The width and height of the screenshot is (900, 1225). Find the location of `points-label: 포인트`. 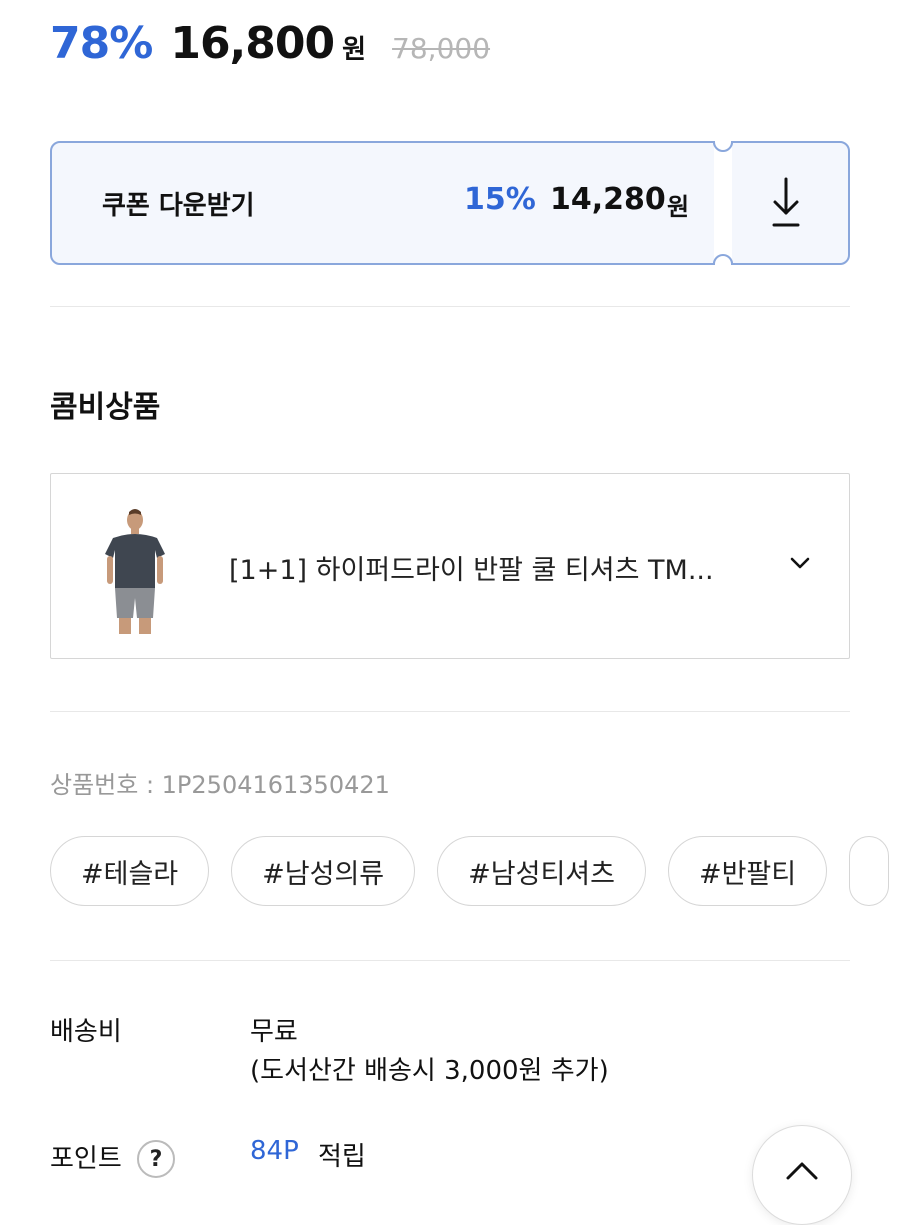

points-label: 포인트 is located at coordinates (86, 1159).